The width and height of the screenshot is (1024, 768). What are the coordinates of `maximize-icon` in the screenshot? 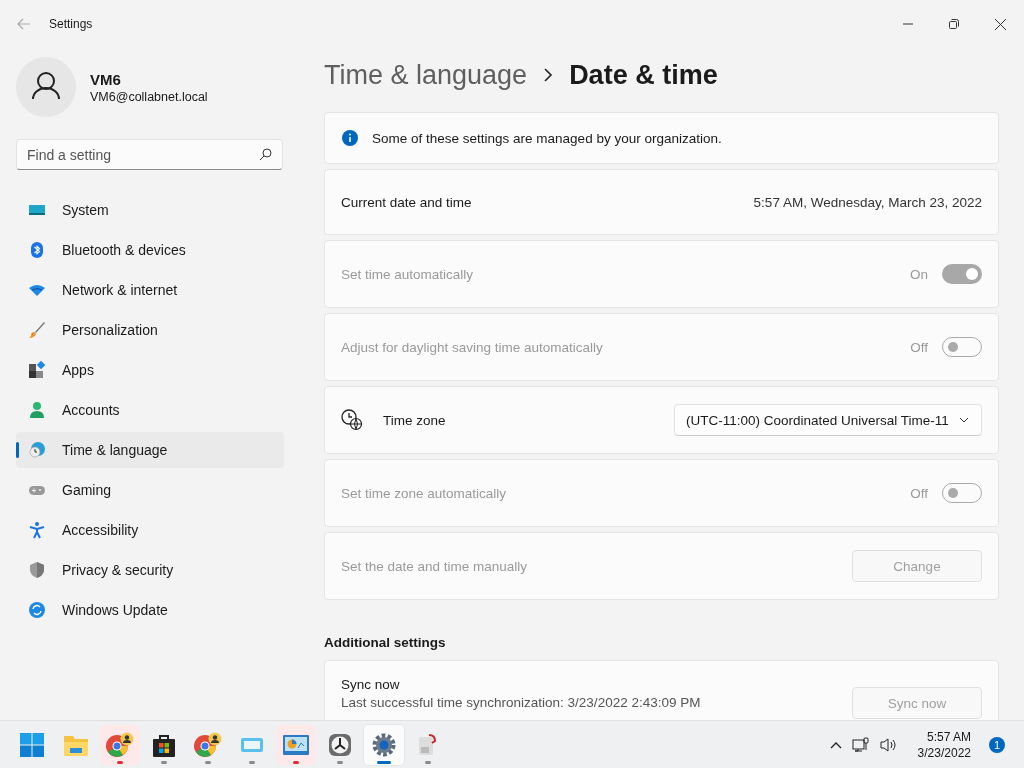 It's located at (954, 24).